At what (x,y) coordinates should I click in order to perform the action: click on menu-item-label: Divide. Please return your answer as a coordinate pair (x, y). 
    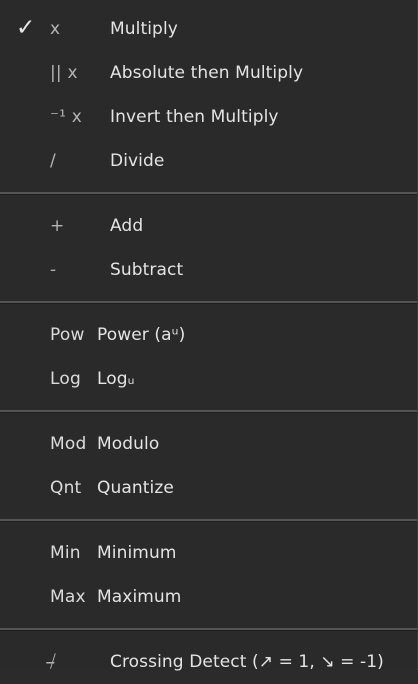
    Looking at the image, I should click on (137, 161).